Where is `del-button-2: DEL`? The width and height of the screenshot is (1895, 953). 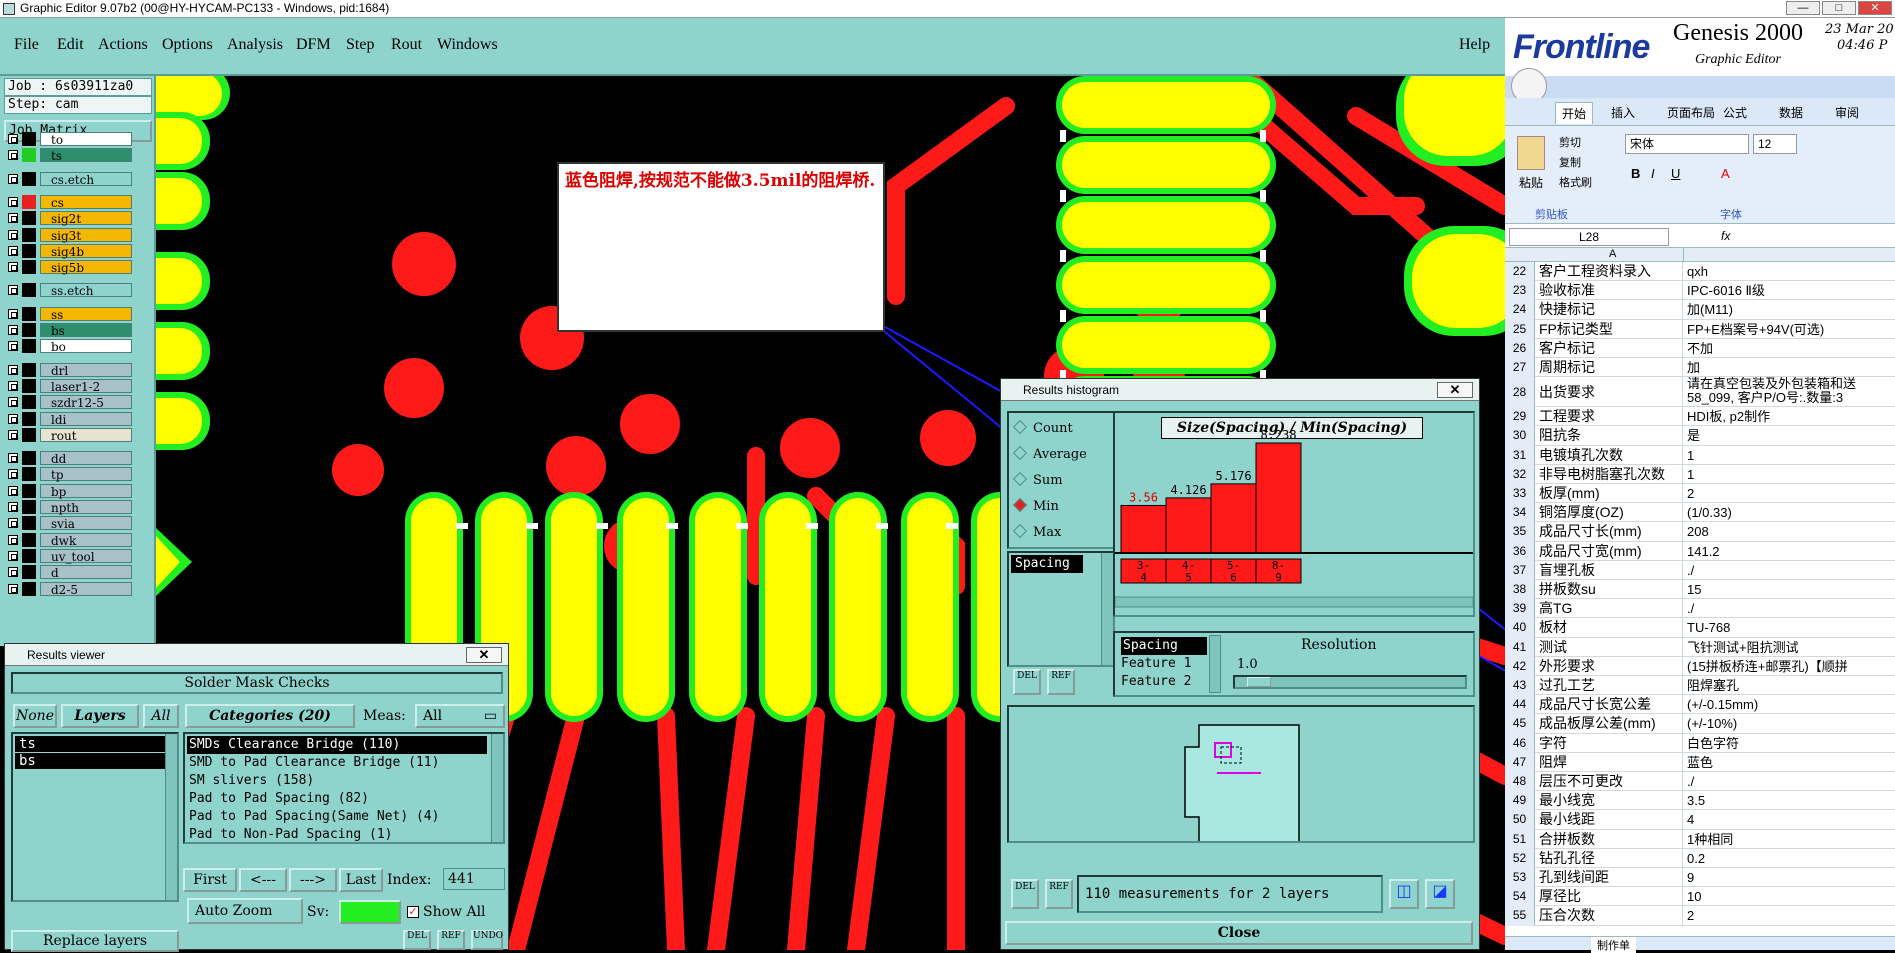 del-button-2: DEL is located at coordinates (1025, 894).